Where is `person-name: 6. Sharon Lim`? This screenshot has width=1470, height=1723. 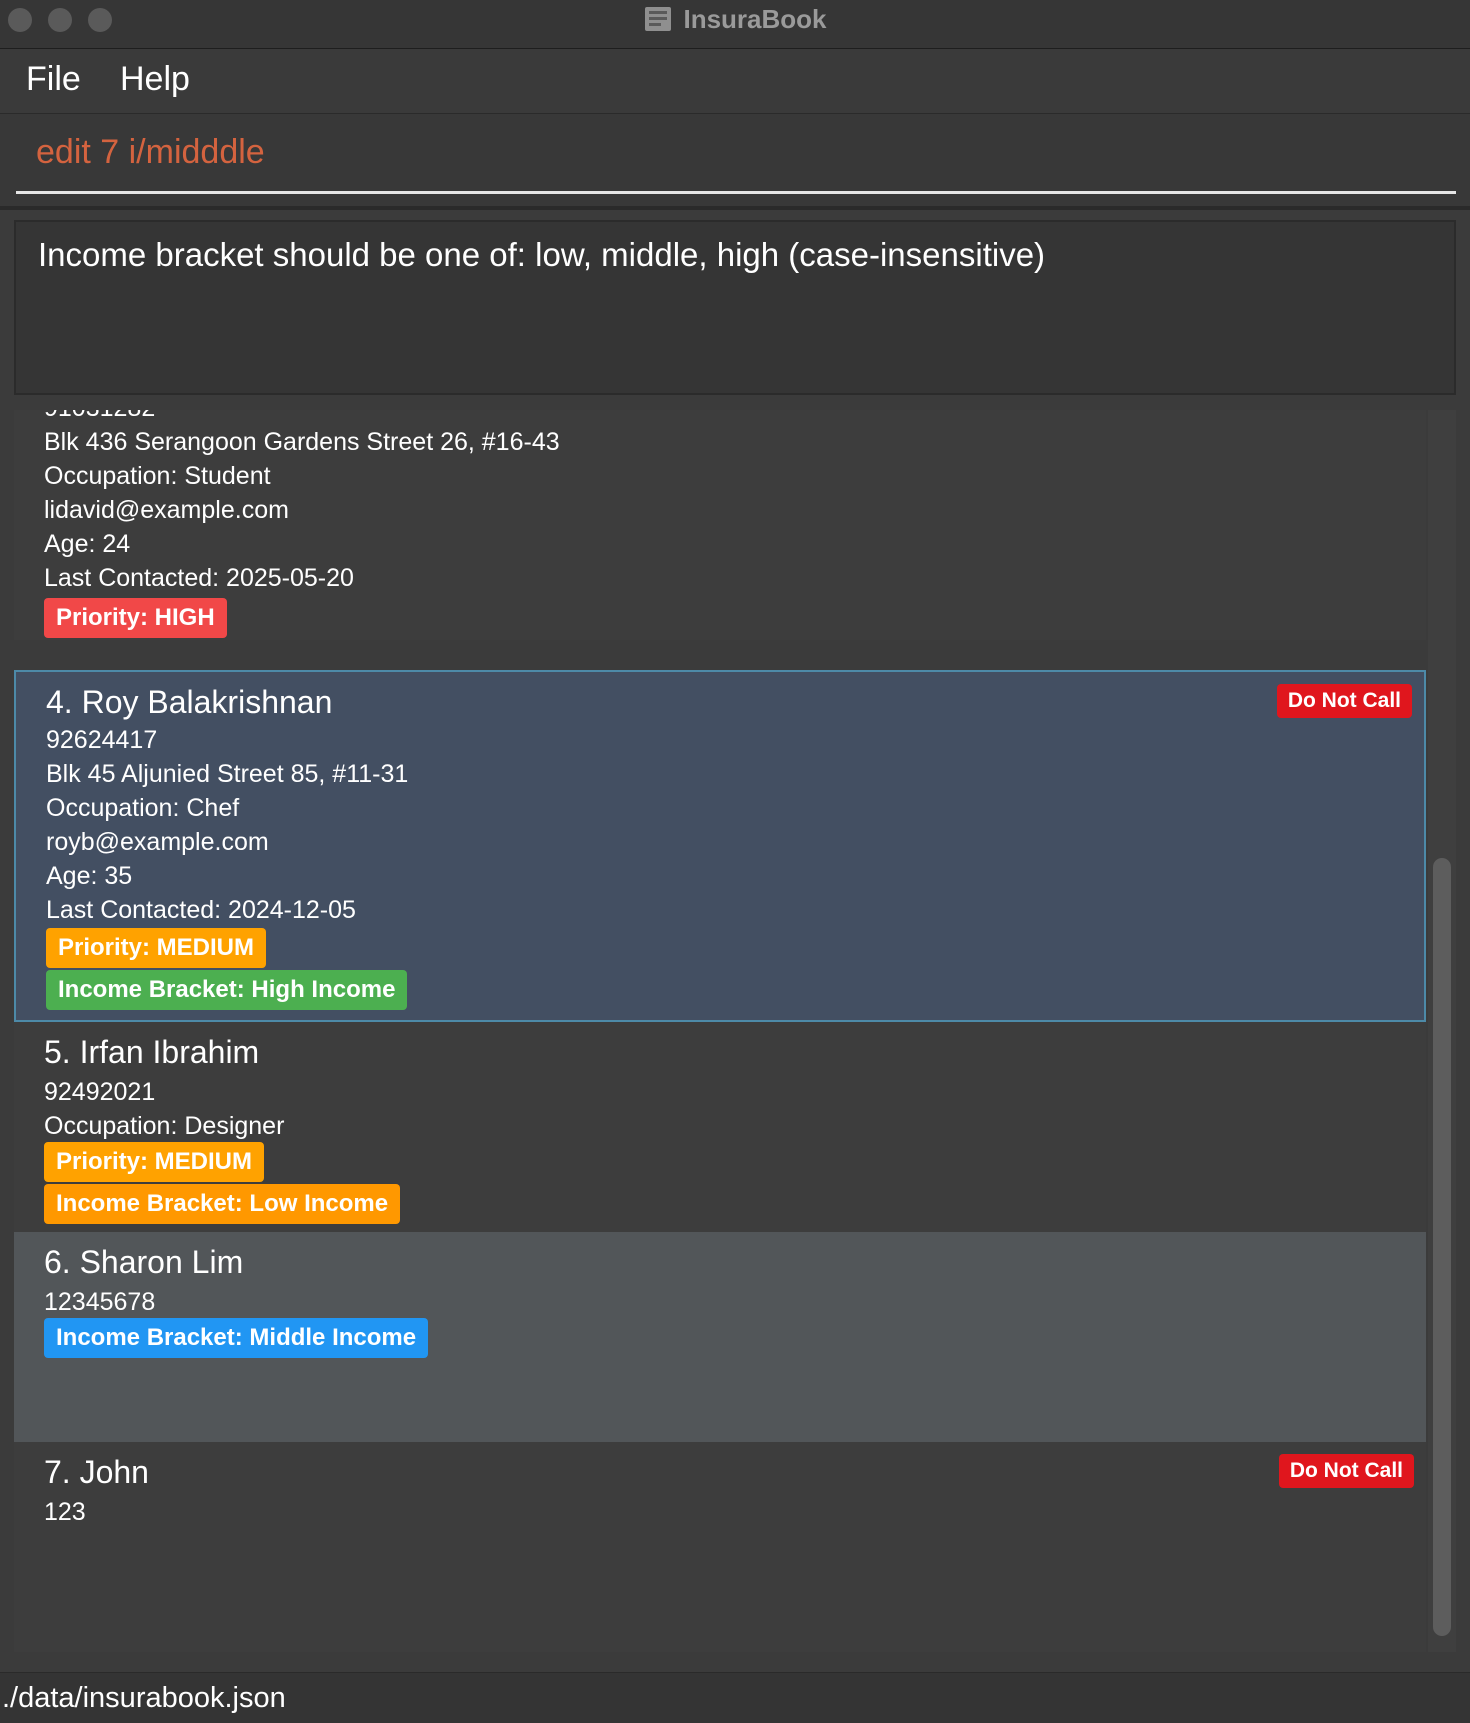 person-name: 6. Sharon Lim is located at coordinates (144, 1262).